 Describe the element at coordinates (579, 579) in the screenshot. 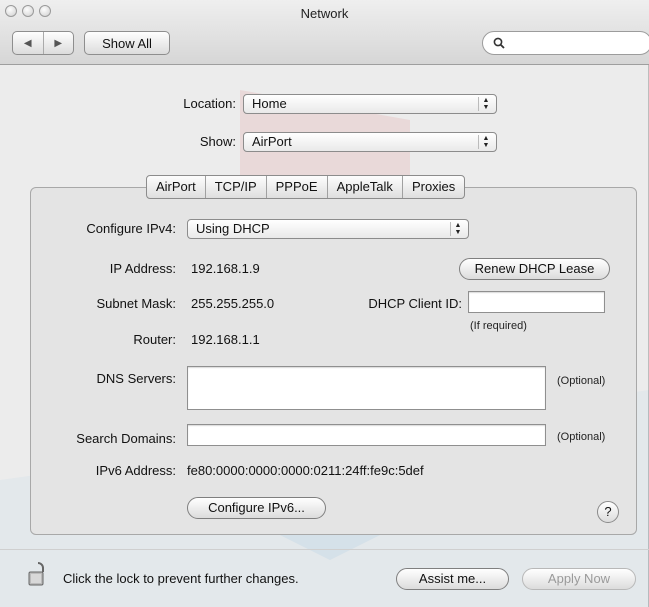

I see `apply-now-button: Apply Now` at that location.